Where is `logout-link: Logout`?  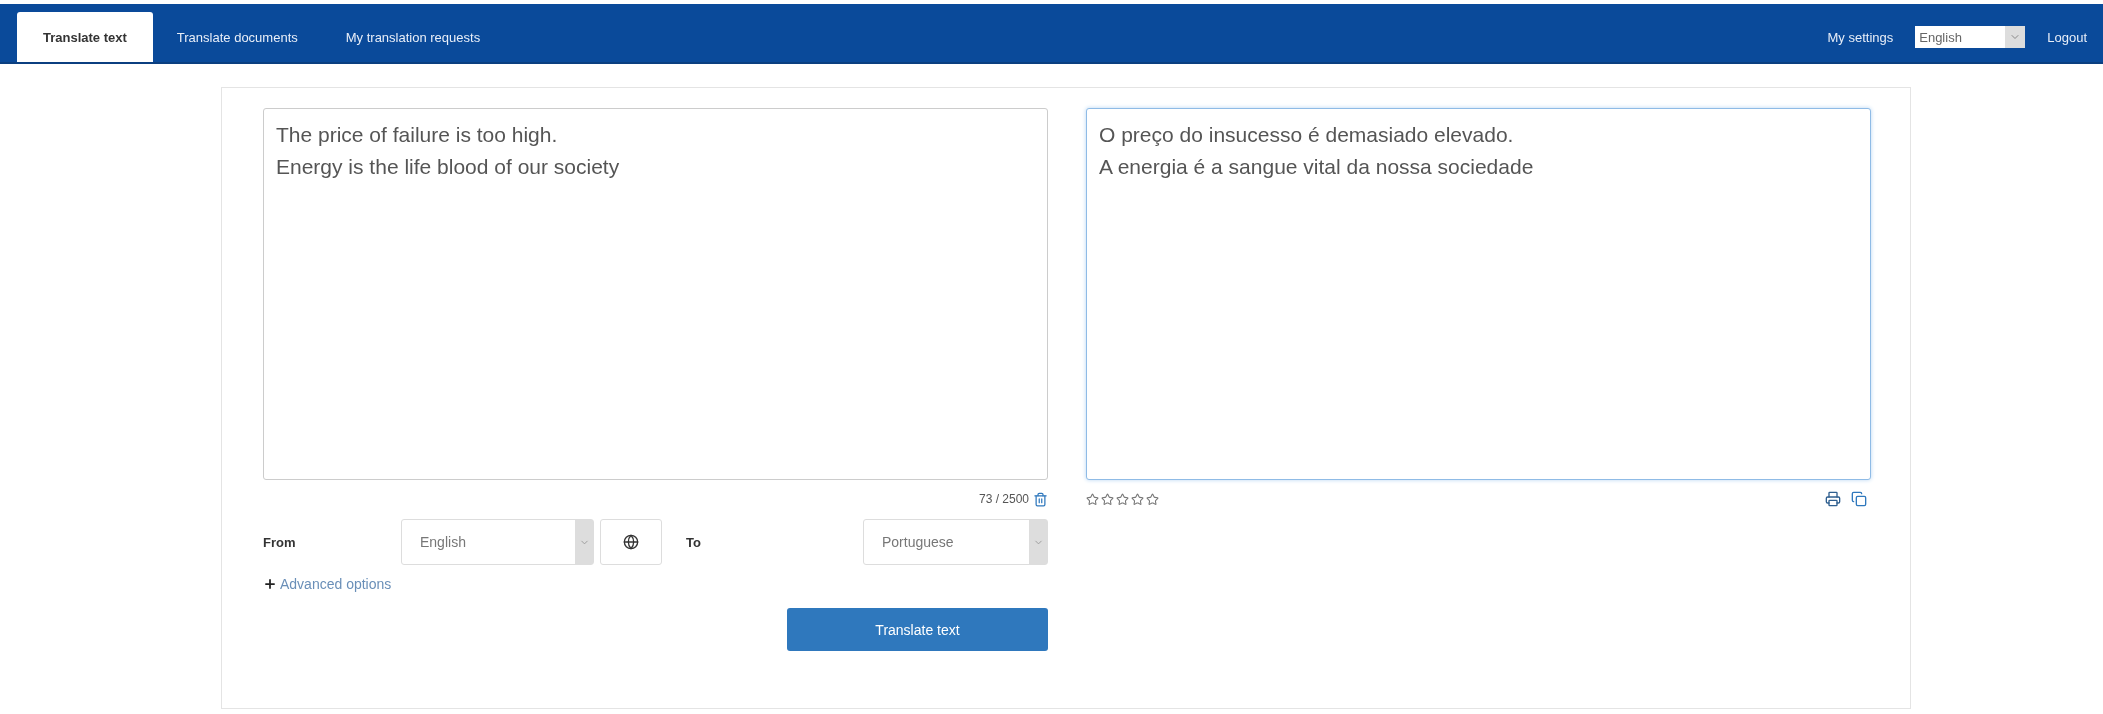
logout-link: Logout is located at coordinates (2067, 37).